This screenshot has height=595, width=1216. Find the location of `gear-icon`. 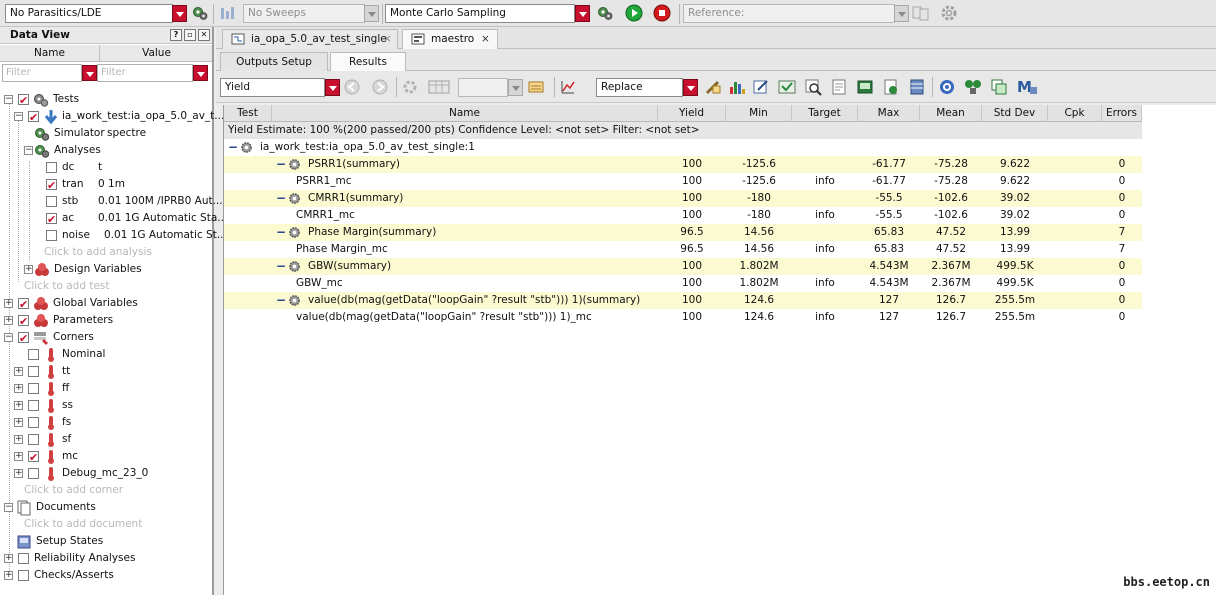

gear-icon is located at coordinates (410, 87).